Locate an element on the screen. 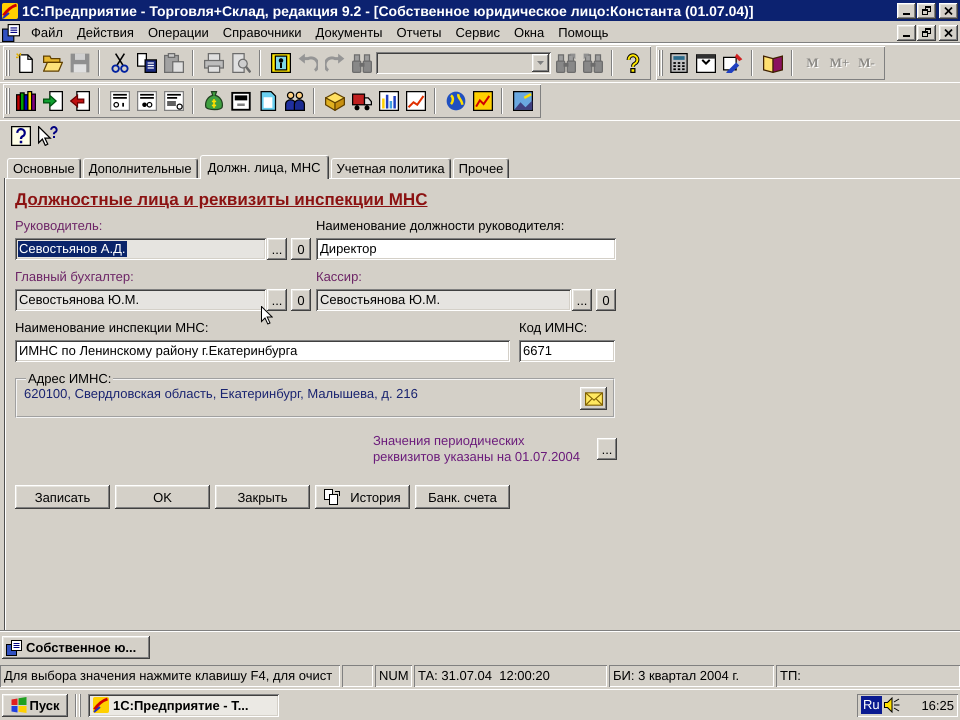  envelope-button is located at coordinates (593, 398).